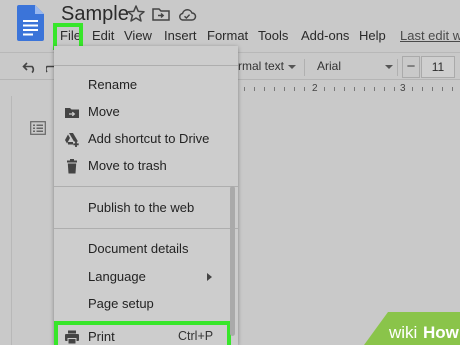 Image resolution: width=460 pixels, height=345 pixels. Describe the element at coordinates (103, 36) in the screenshot. I see `menu-edit: Edit` at that location.